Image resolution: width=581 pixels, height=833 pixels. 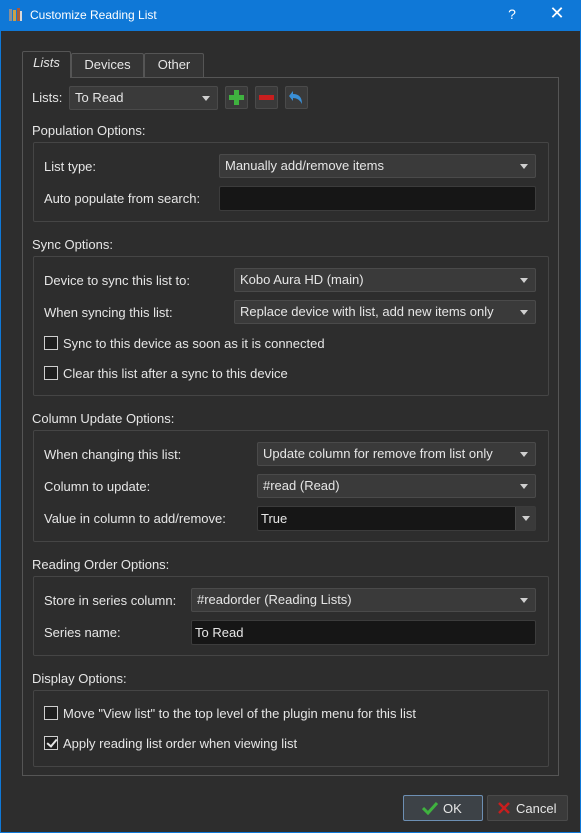 I want to click on population-options-title: Population Options:, so click(x=89, y=130).